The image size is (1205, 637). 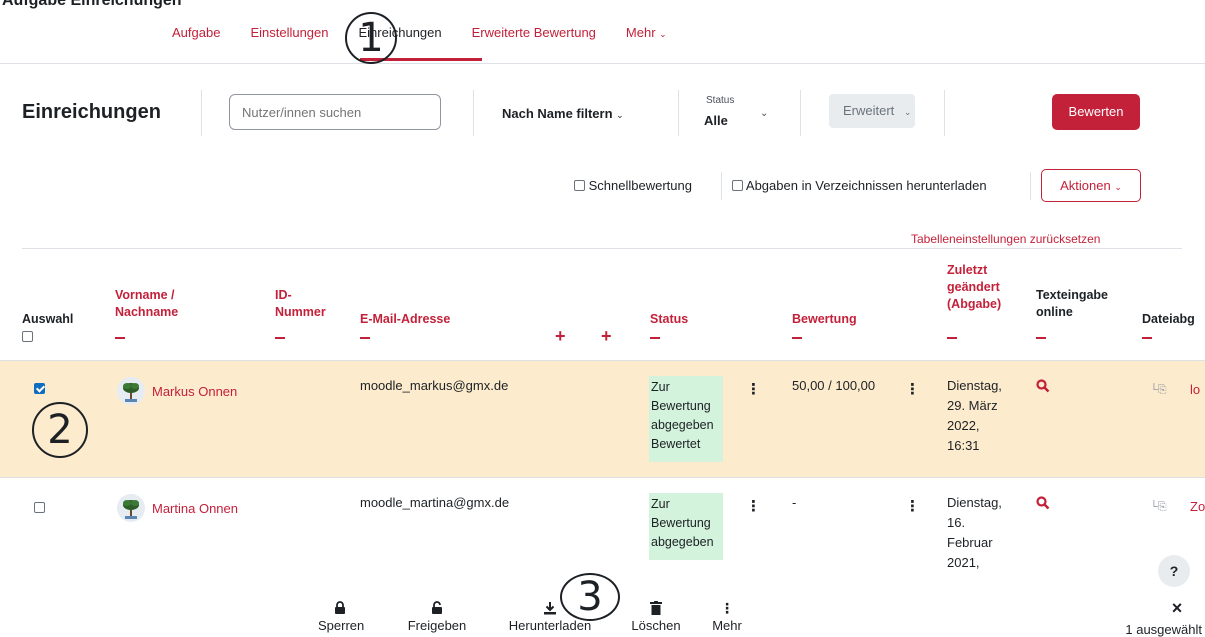 I want to click on unlock-label: Freigeben, so click(x=437, y=625).